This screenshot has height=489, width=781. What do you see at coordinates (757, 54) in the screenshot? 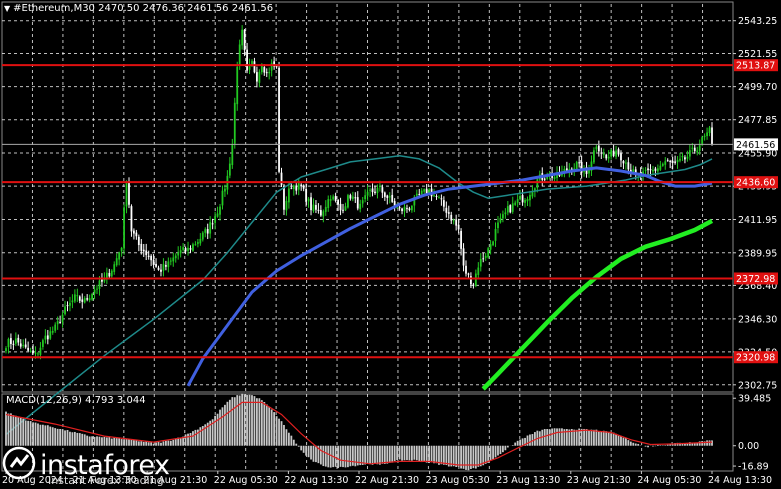
I see `price-tick-label: 2521.55` at bounding box center [757, 54].